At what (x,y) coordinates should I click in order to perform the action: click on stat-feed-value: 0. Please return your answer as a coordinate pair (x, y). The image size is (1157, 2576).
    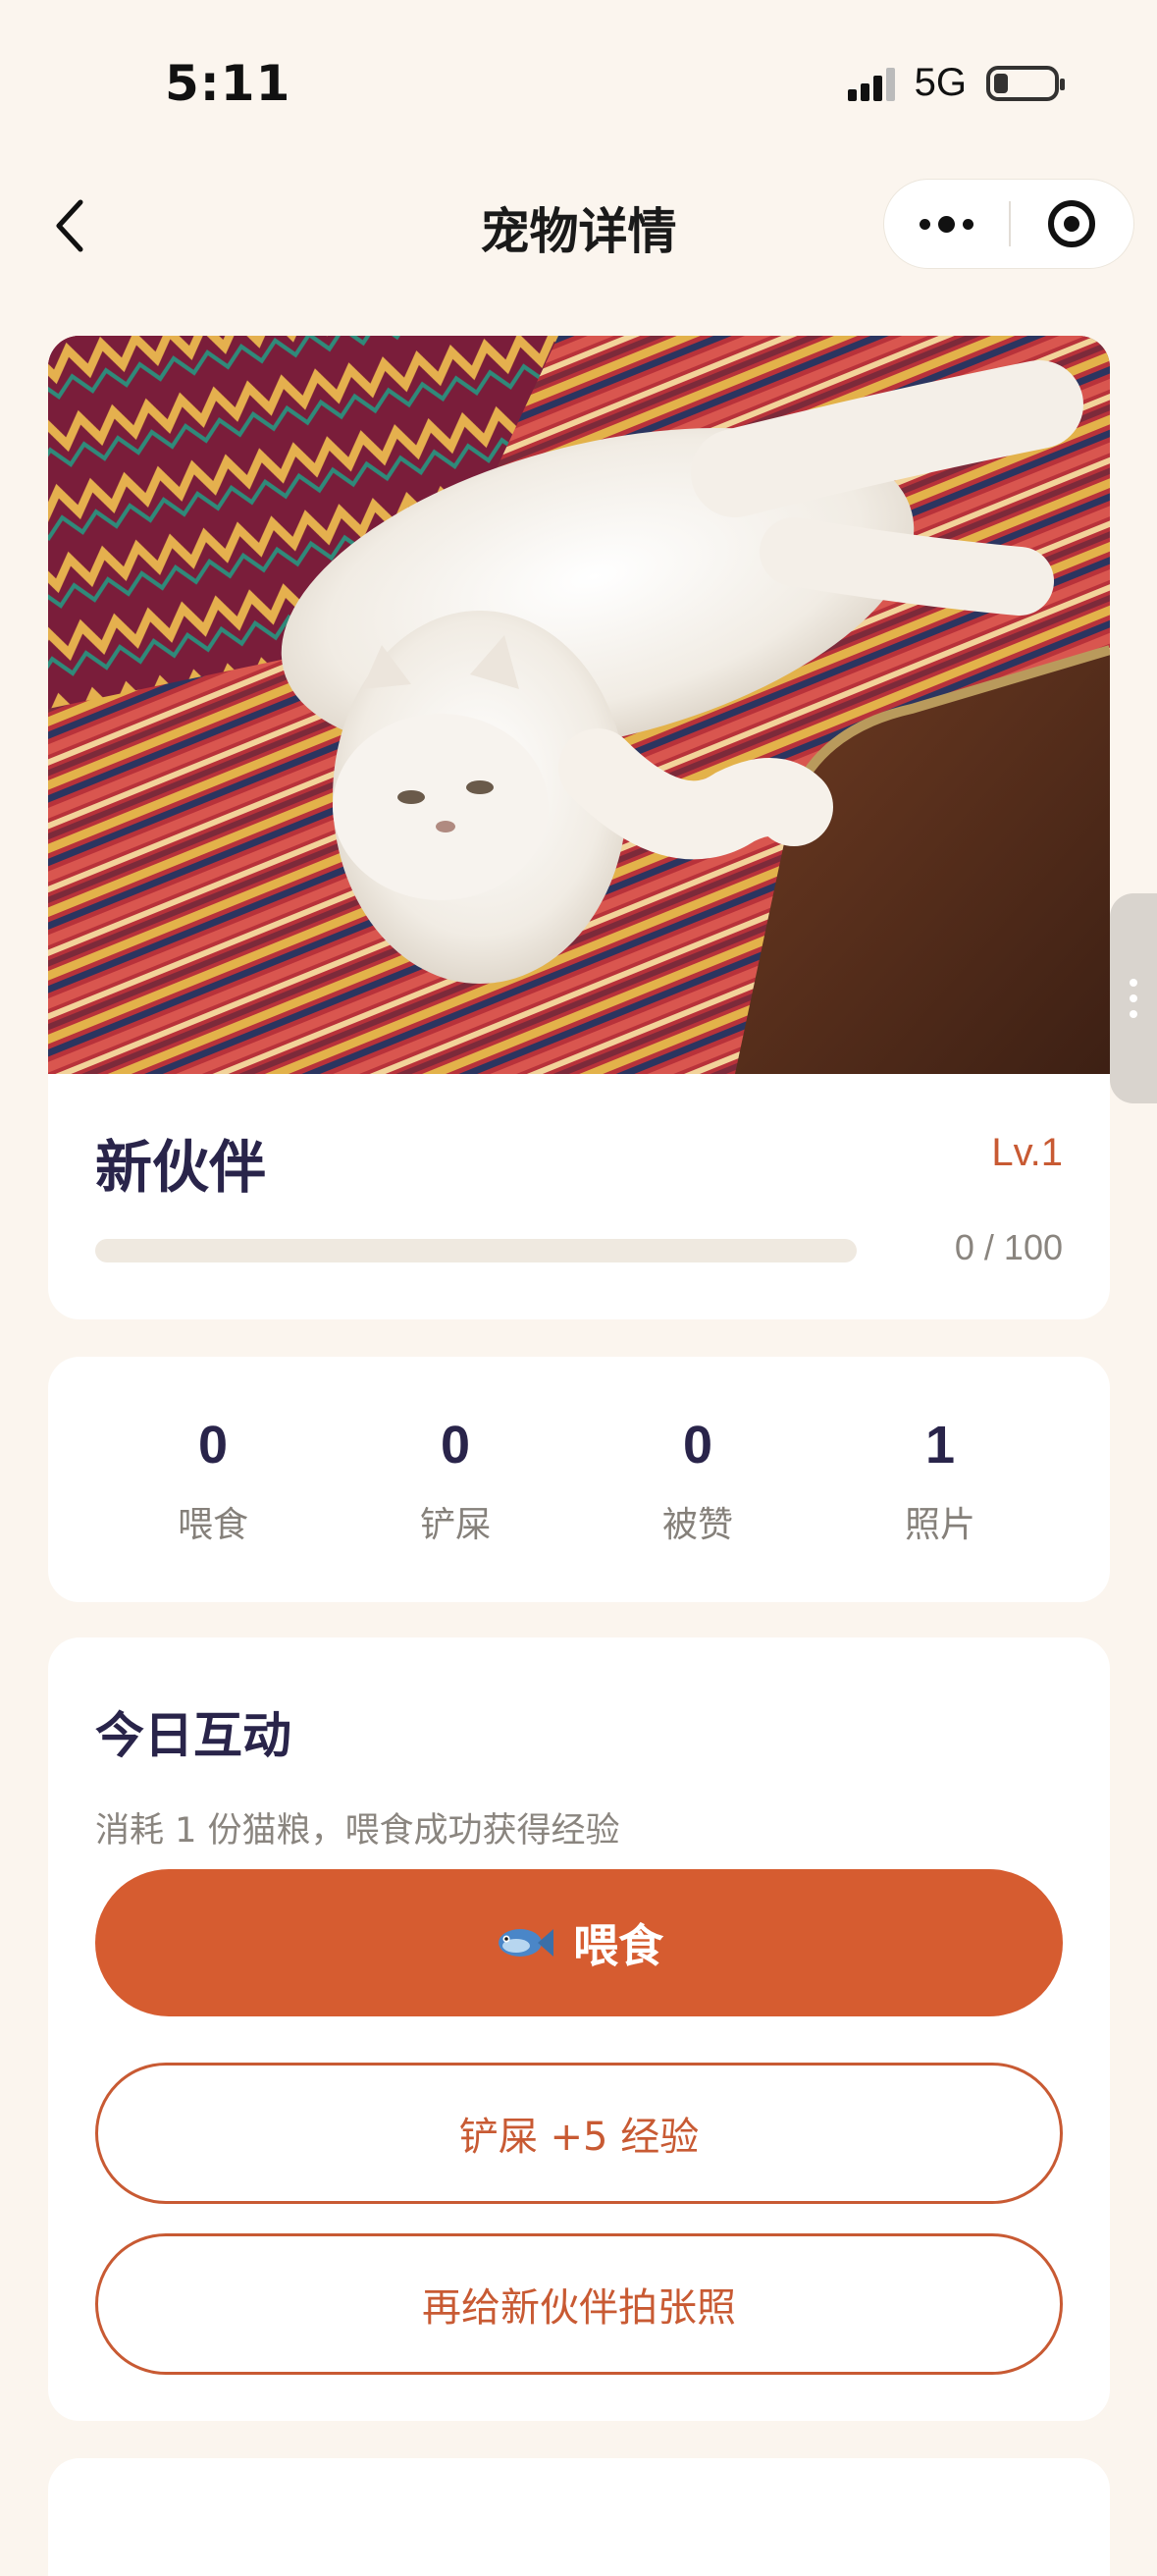
    Looking at the image, I should click on (213, 1445).